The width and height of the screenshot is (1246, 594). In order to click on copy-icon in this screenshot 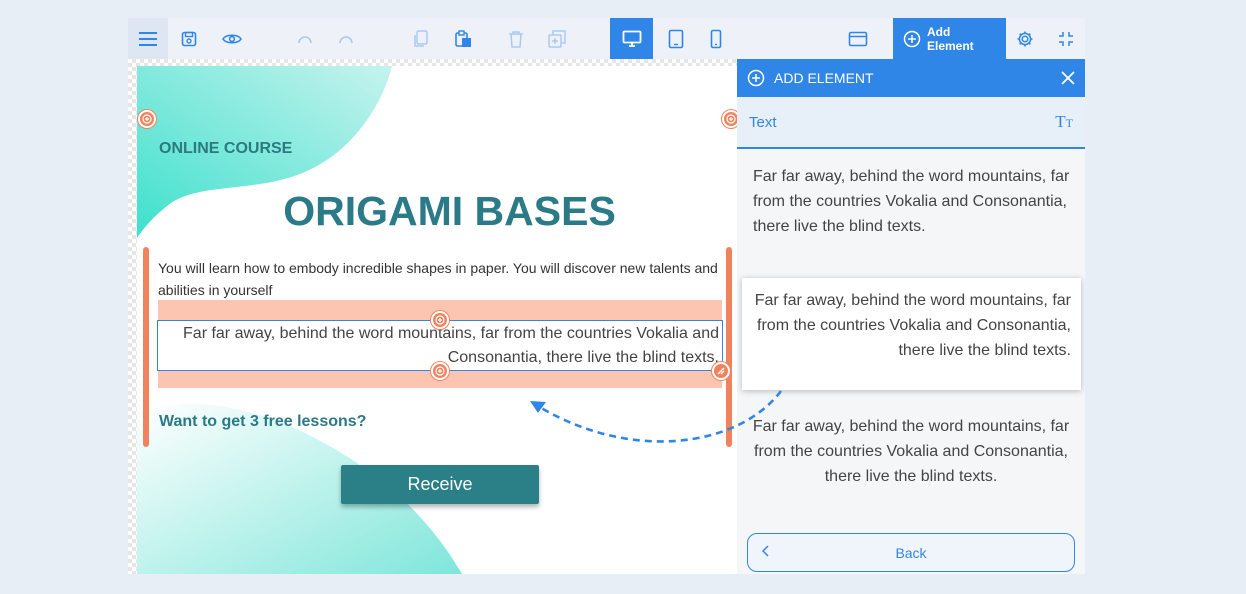, I will do `click(421, 38)`.